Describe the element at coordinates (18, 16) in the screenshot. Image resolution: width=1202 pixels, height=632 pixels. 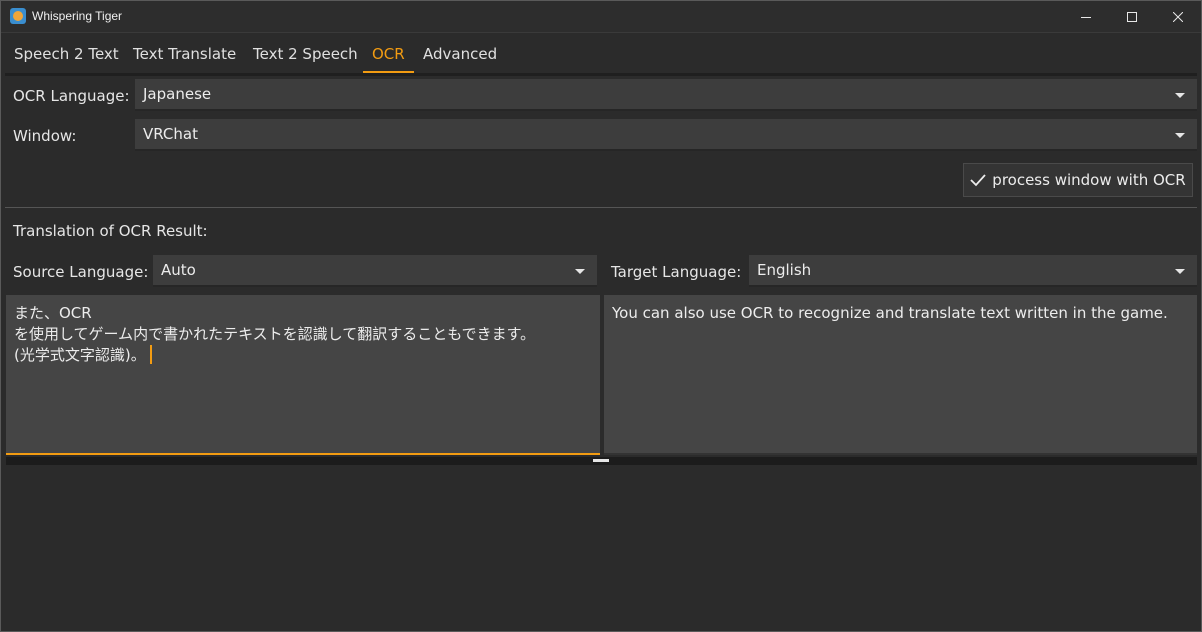
I see `tiger-app-icon` at that location.